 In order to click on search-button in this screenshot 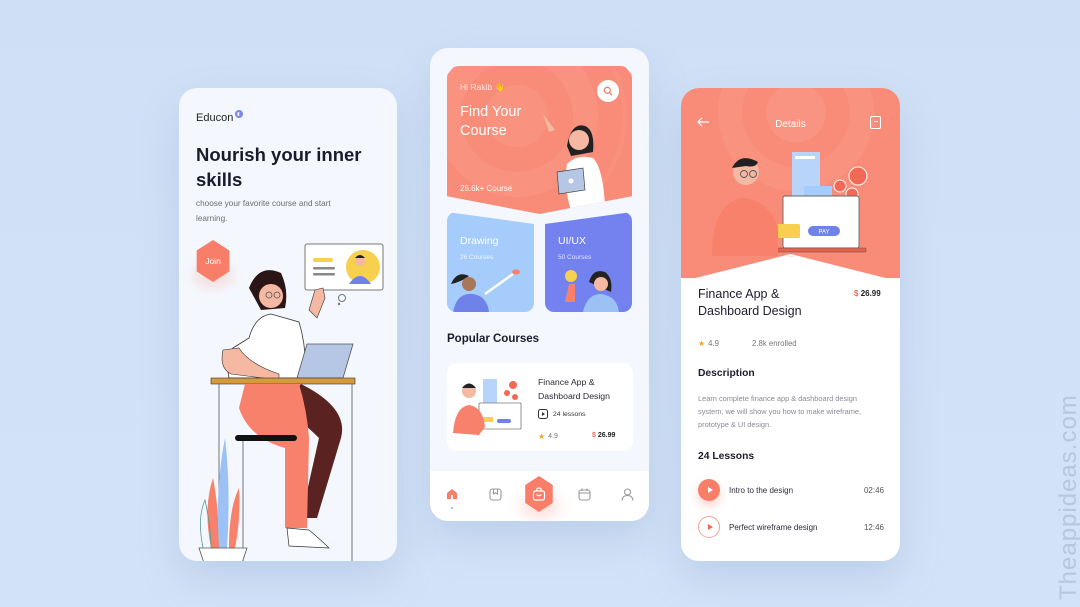, I will do `click(608, 91)`.